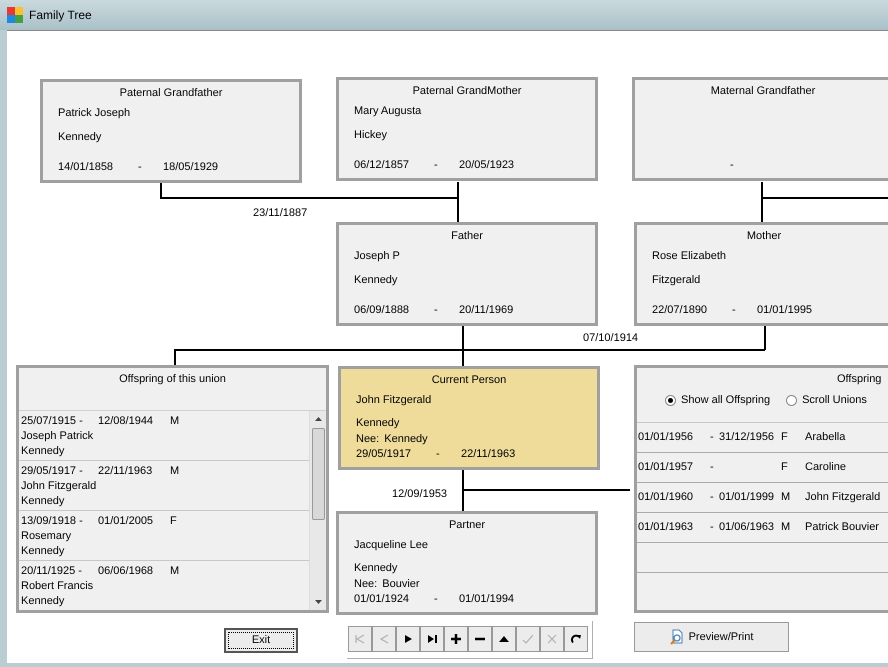 The image size is (888, 667). What do you see at coordinates (57, 586) in the screenshot?
I see `first-names: Robert Francis` at bounding box center [57, 586].